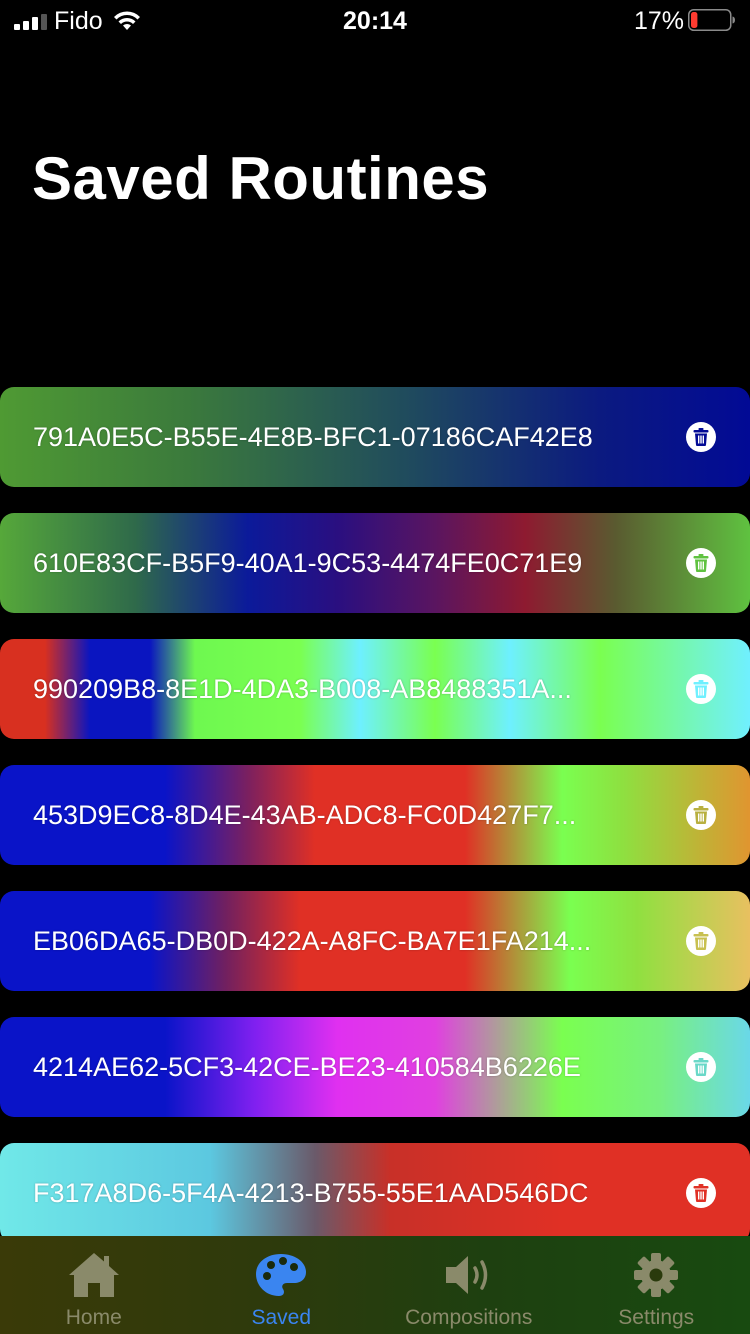  I want to click on routine-name: F317A8D6-5F4A-4213-B755-55E1AAD546DC, so click(311, 1193).